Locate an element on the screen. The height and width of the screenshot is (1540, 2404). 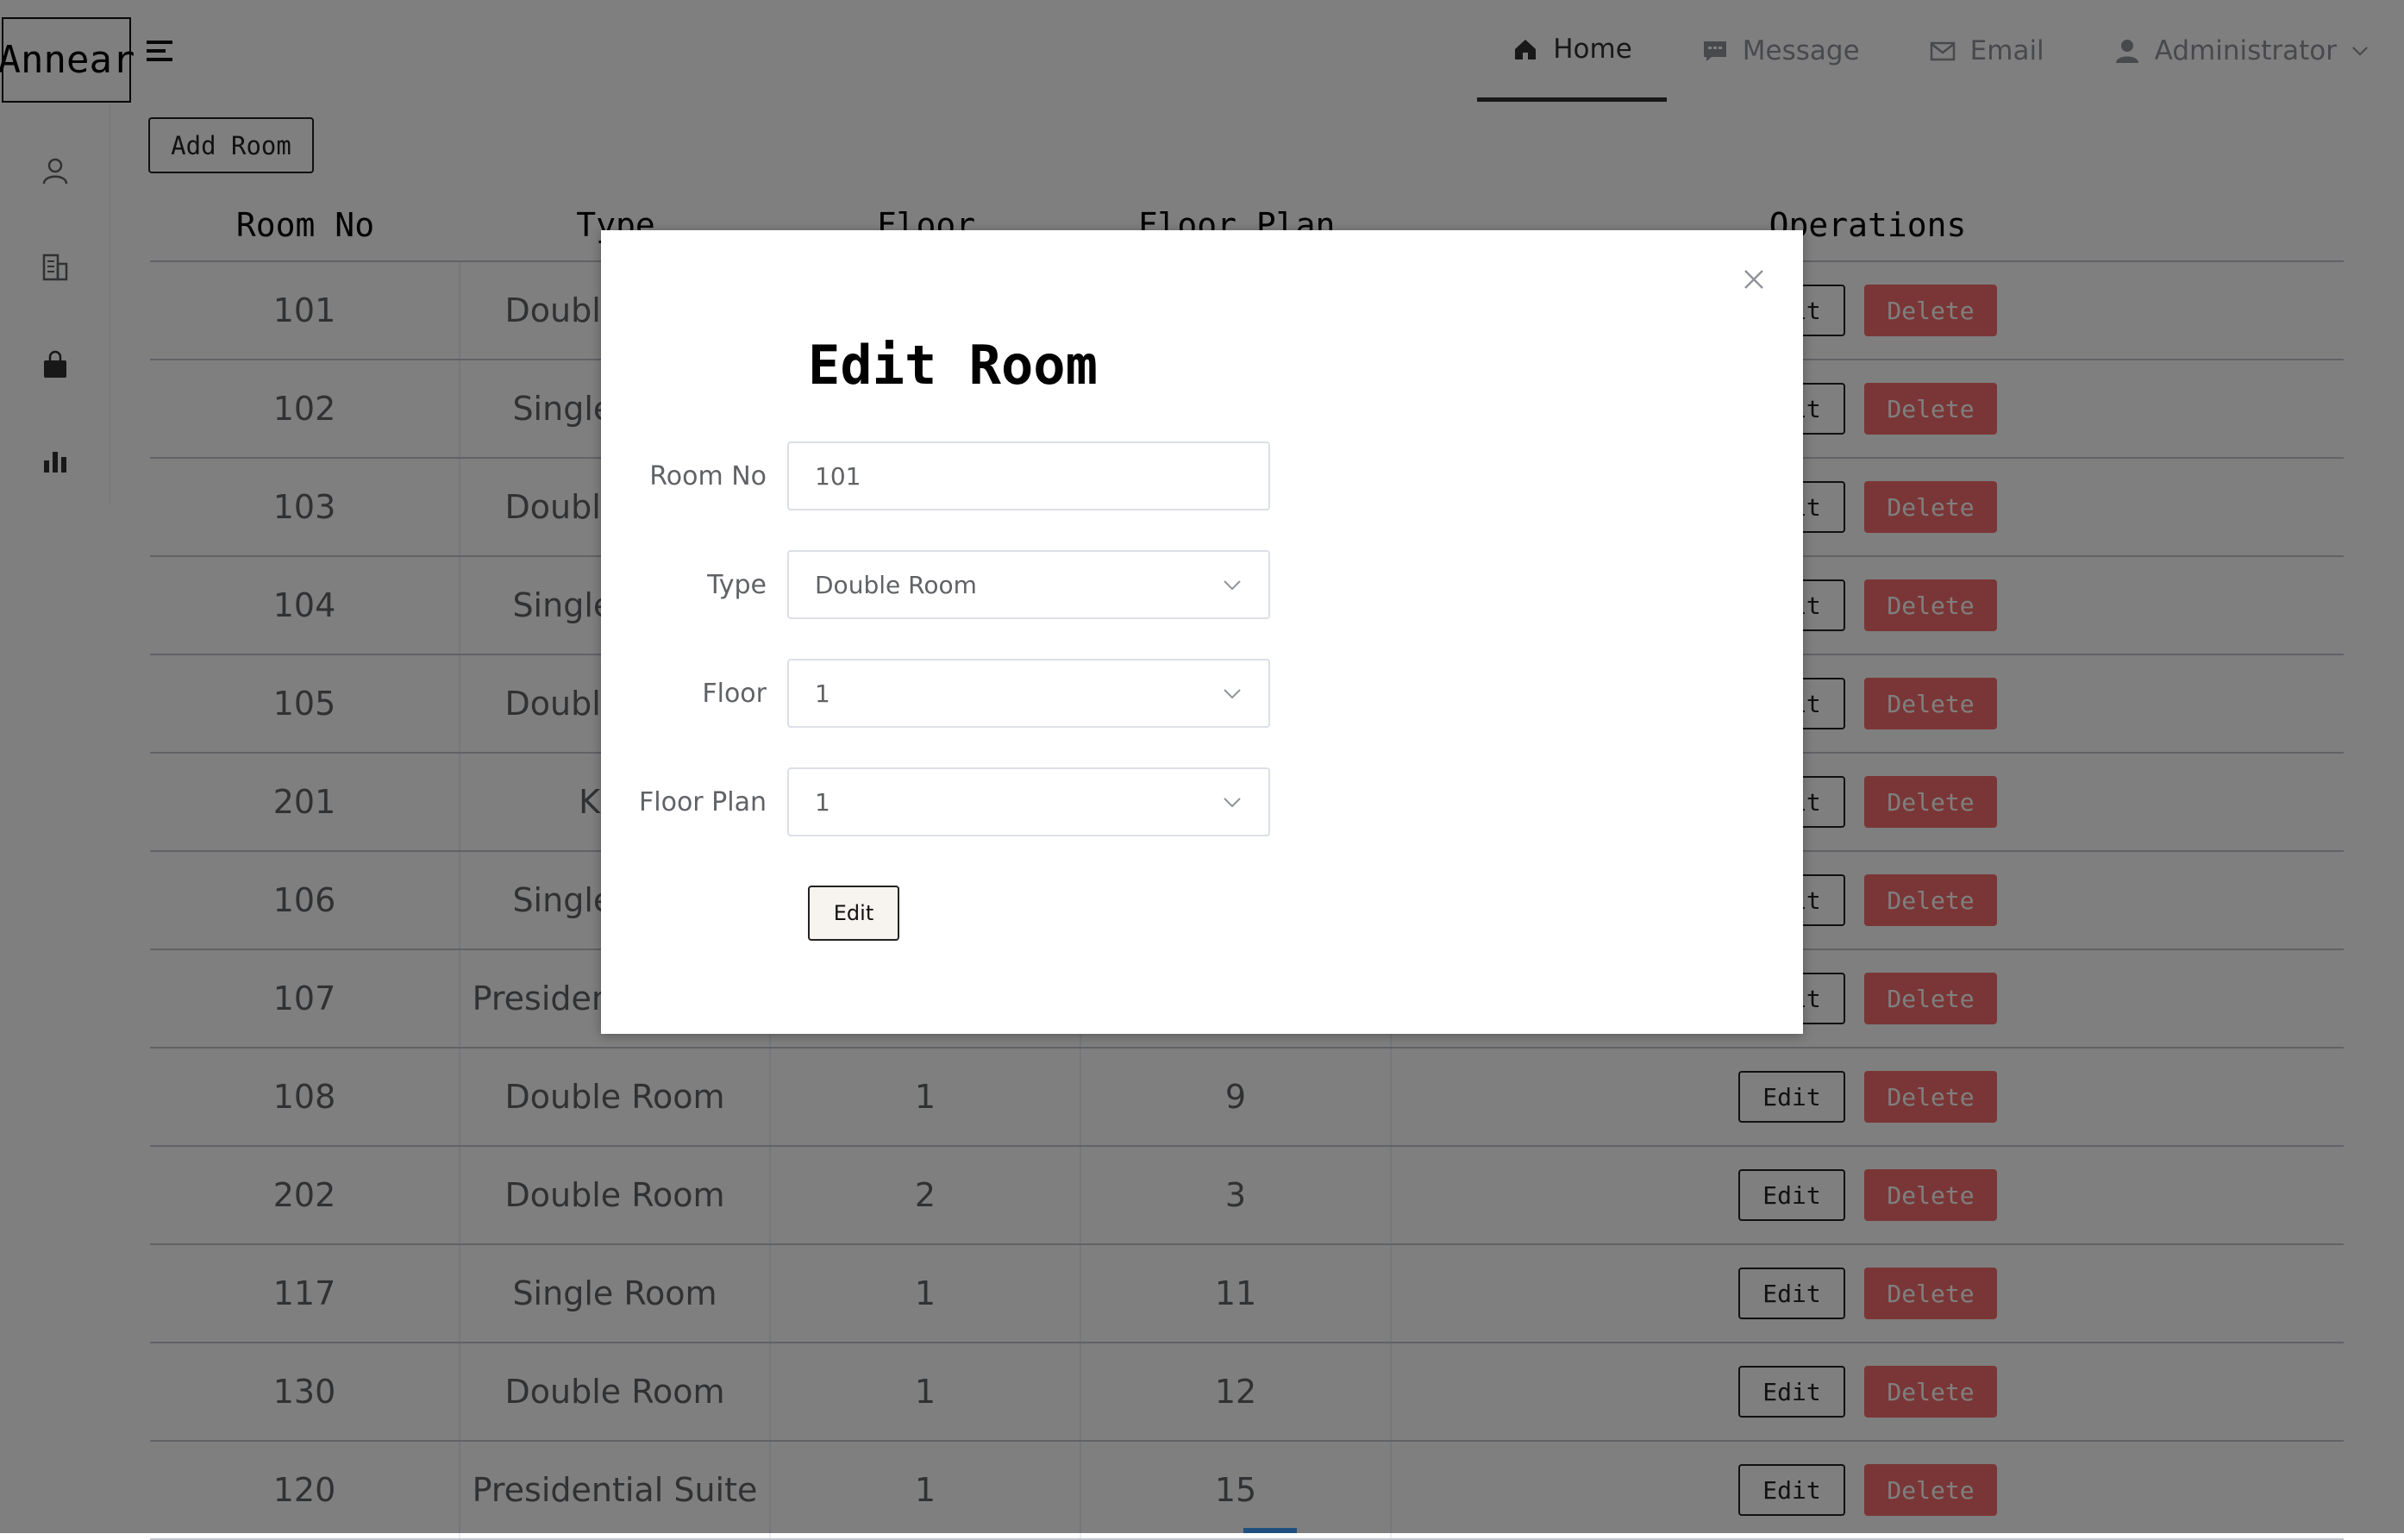
room-no-label: Room No is located at coordinates (708, 476).